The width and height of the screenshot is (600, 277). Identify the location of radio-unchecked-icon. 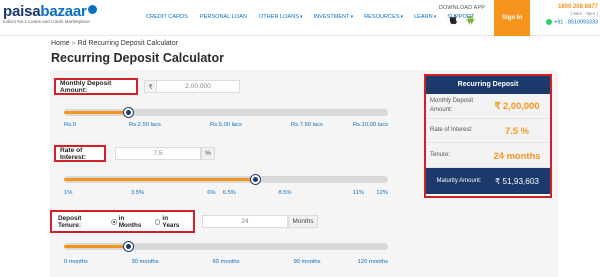
(157, 221).